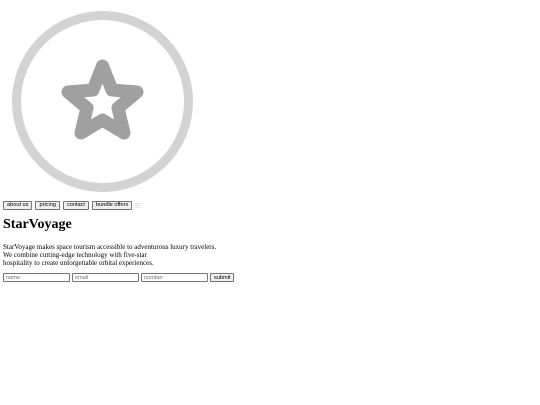  What do you see at coordinates (105, 277) in the screenshot?
I see `email-input` at bounding box center [105, 277].